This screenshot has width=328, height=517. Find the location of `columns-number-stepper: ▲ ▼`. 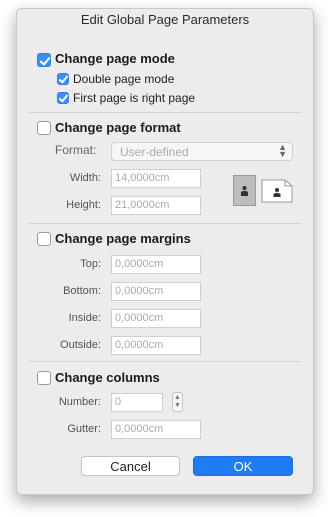

columns-number-stepper: ▲ ▼ is located at coordinates (177, 402).